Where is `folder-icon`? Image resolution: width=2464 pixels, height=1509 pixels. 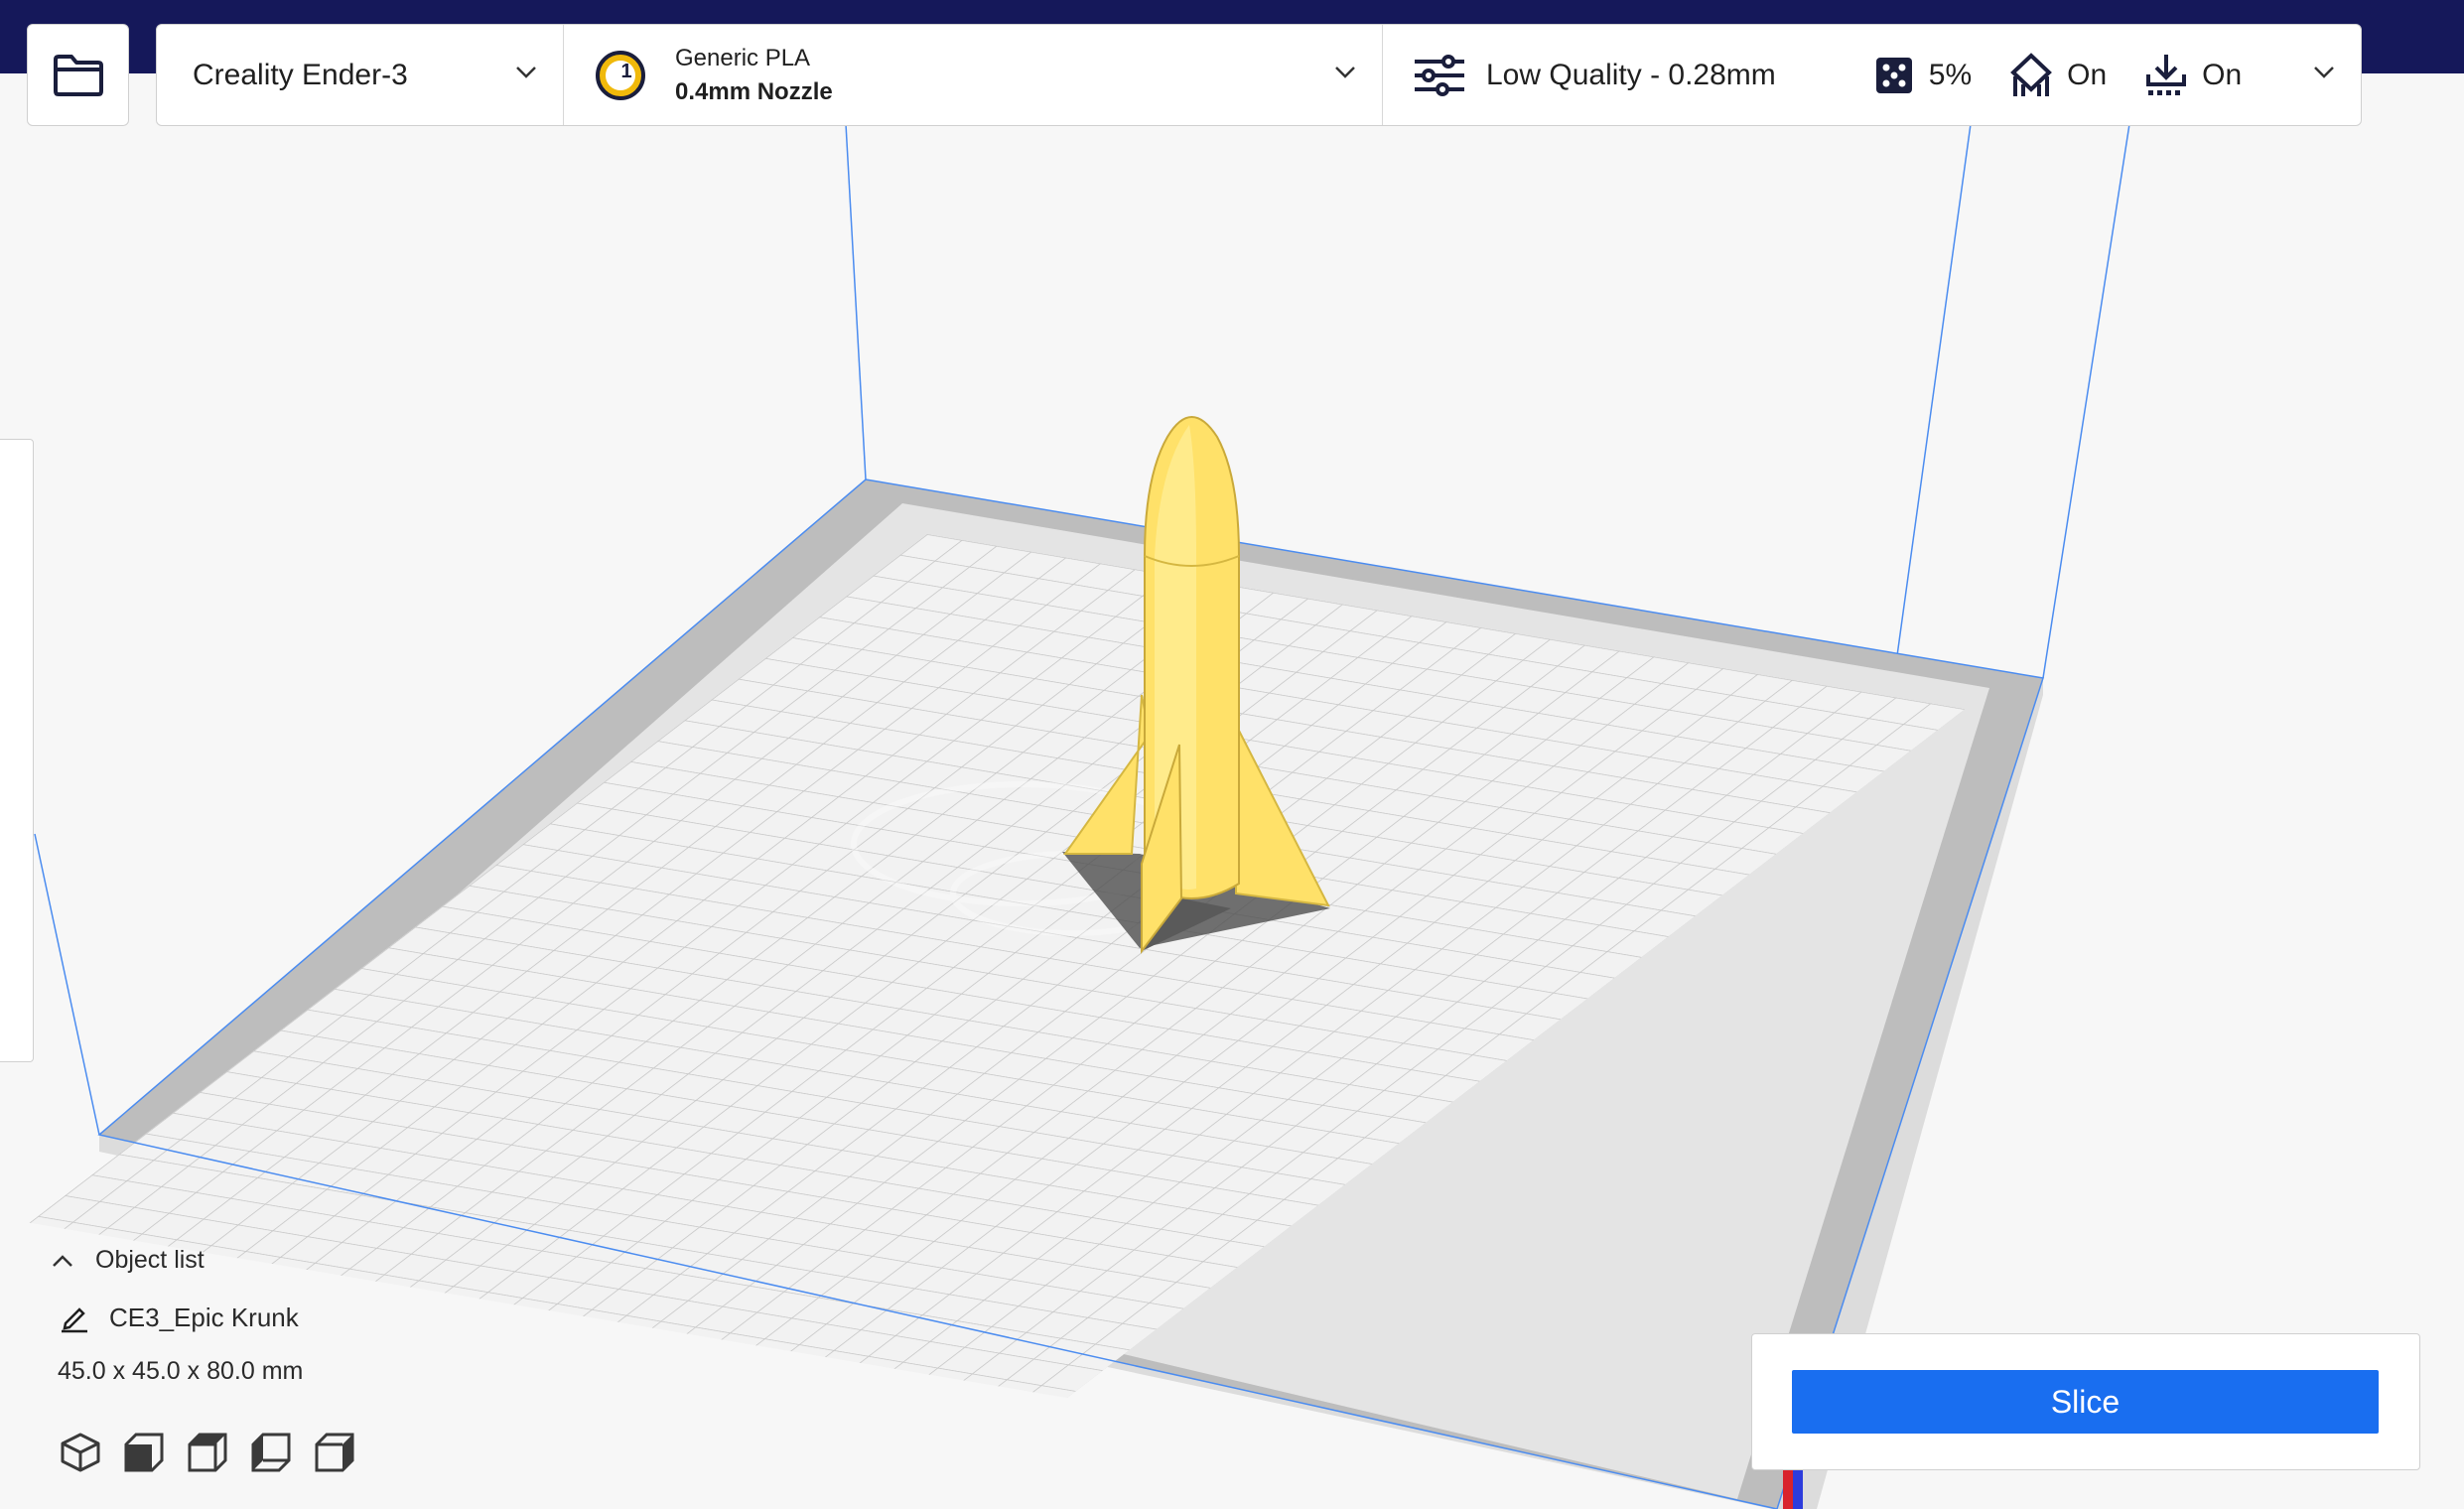
folder-icon is located at coordinates (78, 75).